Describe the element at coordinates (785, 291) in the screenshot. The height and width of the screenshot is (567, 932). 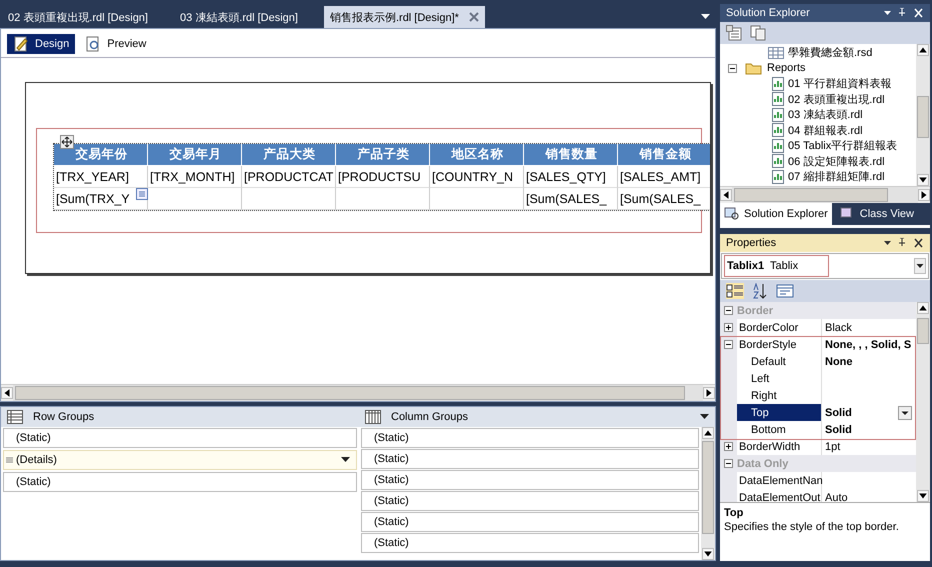
I see `property-pages-icon` at that location.